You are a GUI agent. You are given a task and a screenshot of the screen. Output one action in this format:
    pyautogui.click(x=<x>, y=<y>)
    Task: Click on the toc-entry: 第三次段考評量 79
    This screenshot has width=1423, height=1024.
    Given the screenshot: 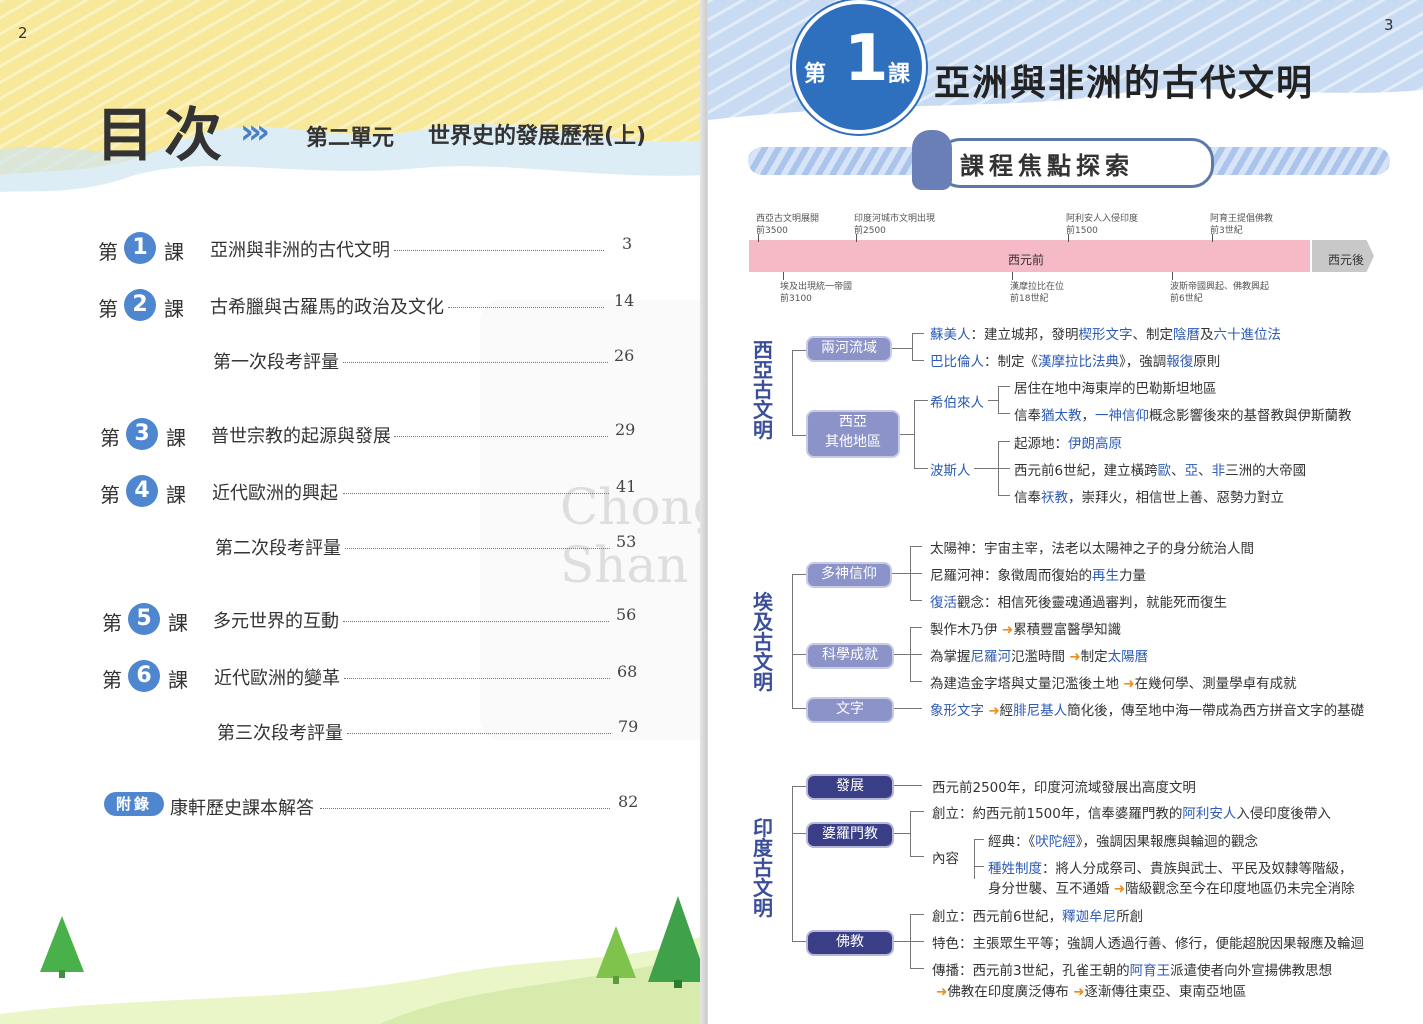 What is the action you would take?
    pyautogui.click(x=368, y=733)
    